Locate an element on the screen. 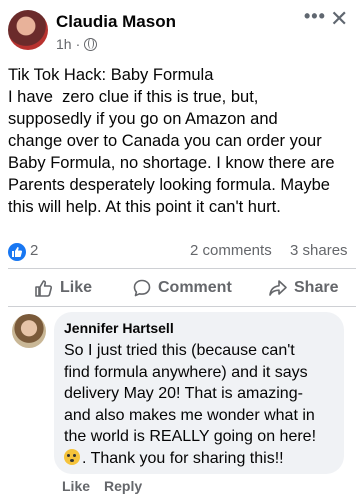  author-name: Claudia Mason is located at coordinates (116, 22).